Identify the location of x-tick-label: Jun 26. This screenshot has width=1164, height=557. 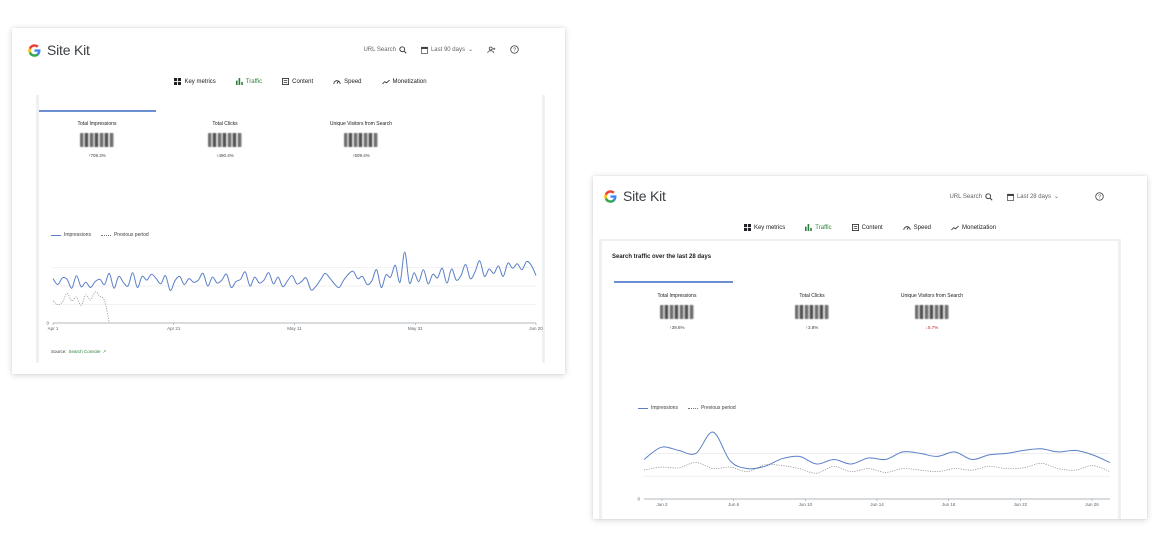
(1092, 504).